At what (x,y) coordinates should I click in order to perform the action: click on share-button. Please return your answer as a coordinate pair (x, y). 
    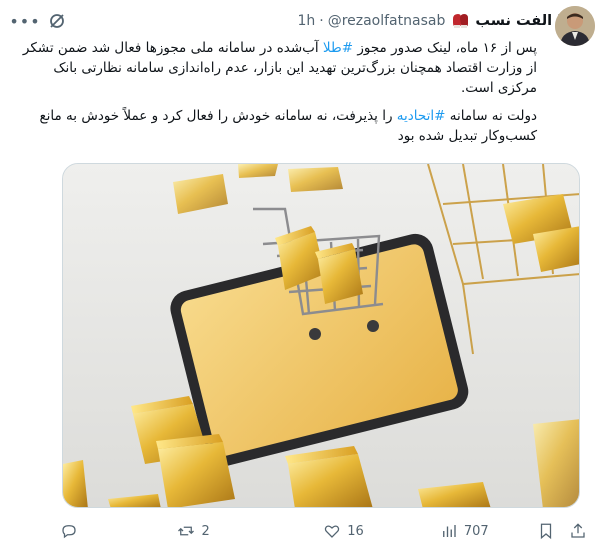
    Looking at the image, I should click on (578, 531).